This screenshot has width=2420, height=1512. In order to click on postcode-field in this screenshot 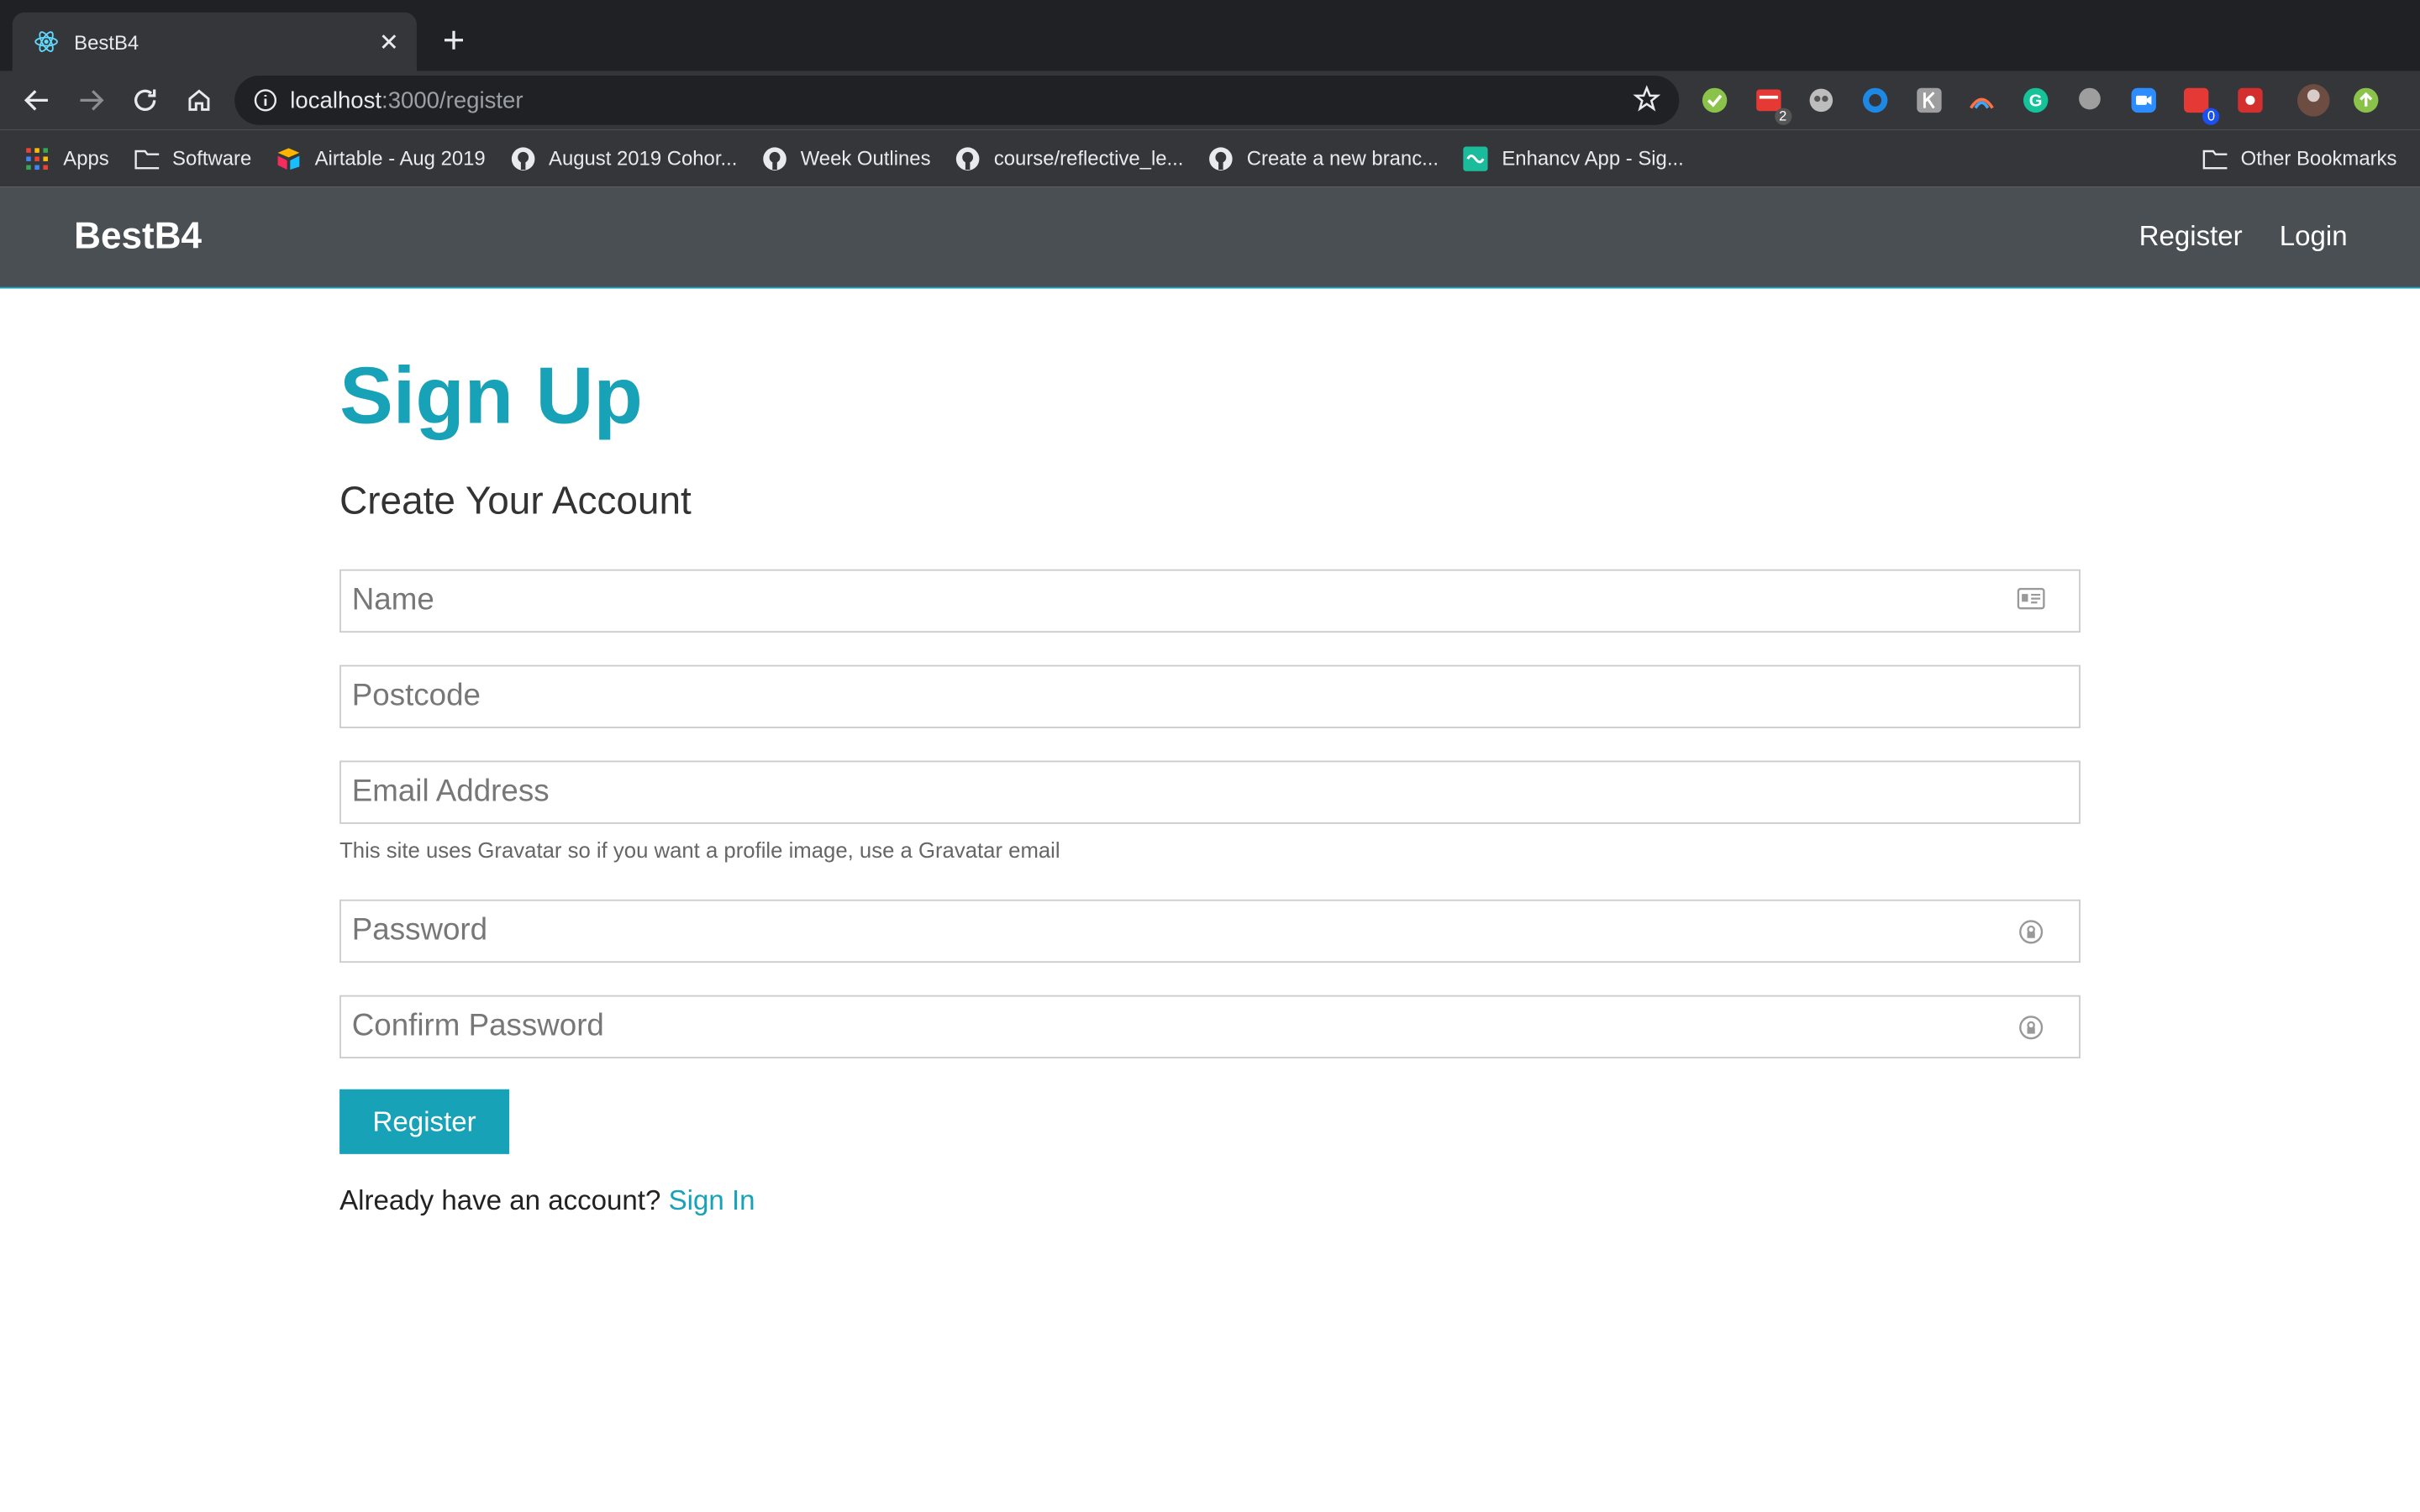, I will do `click(1210, 696)`.